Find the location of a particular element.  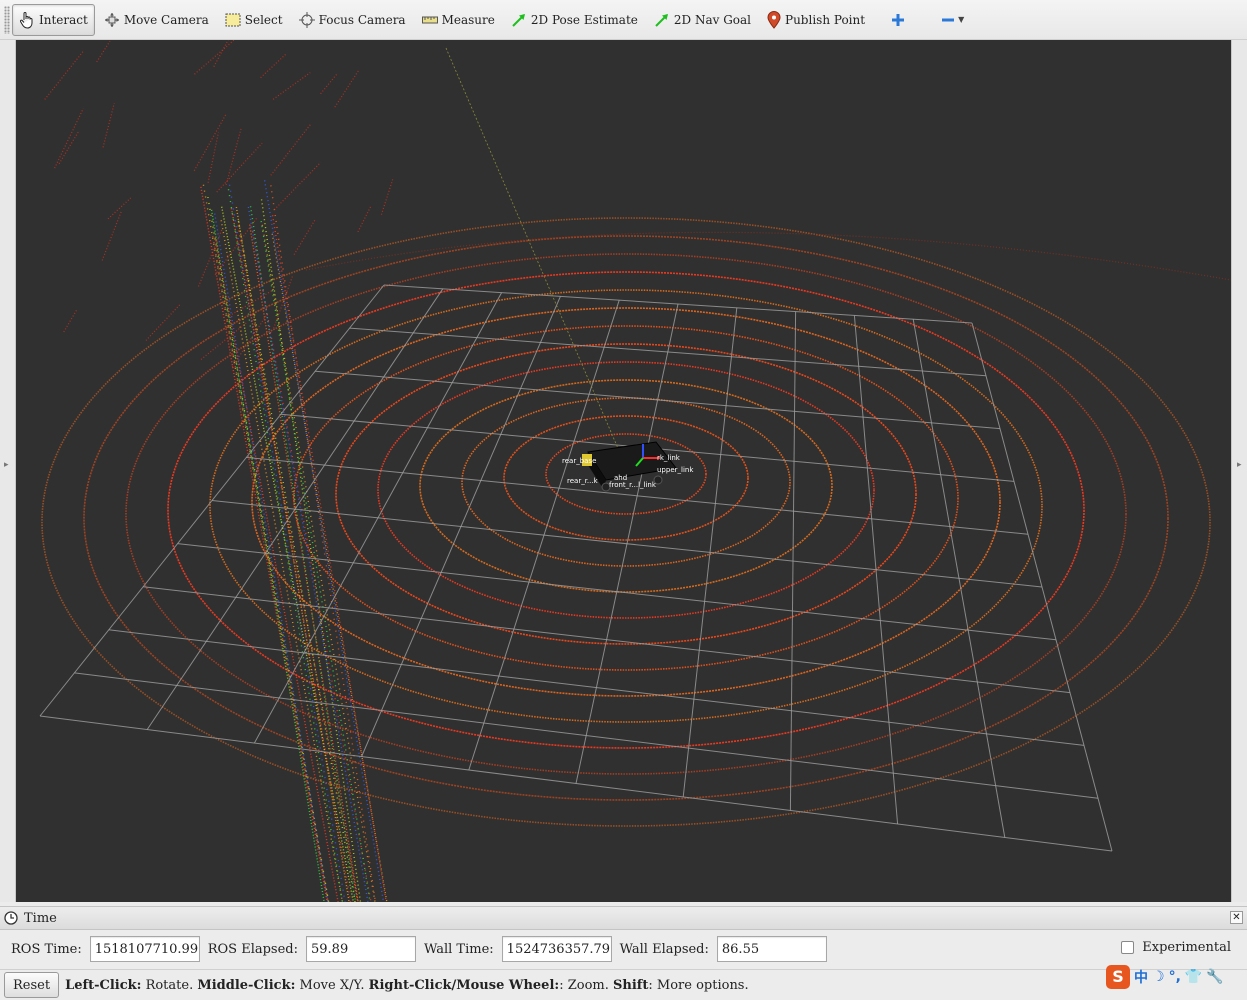

remove-tool-dropdown: ▼ is located at coordinates (952, 20).